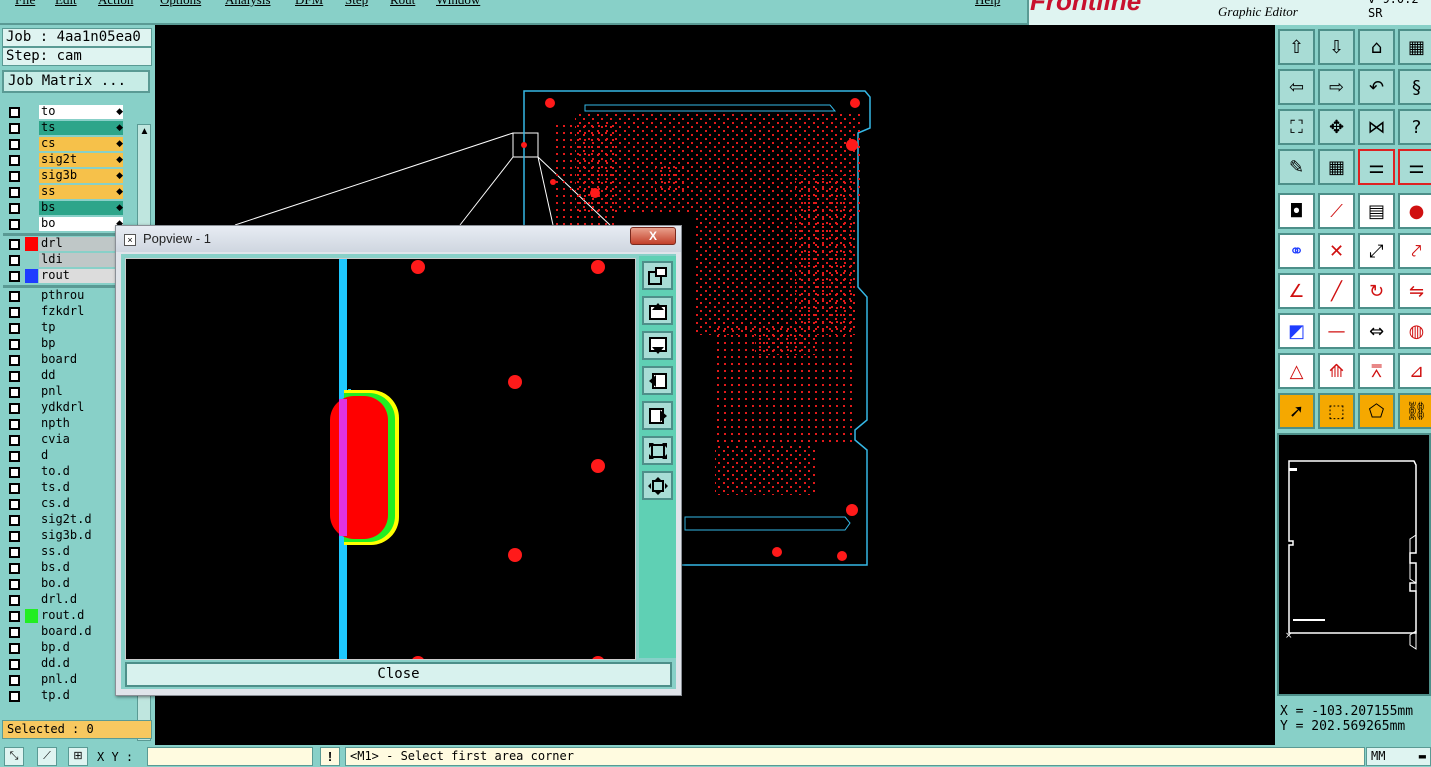 The image size is (1431, 767). I want to click on menu-help: Help, so click(987, 4).